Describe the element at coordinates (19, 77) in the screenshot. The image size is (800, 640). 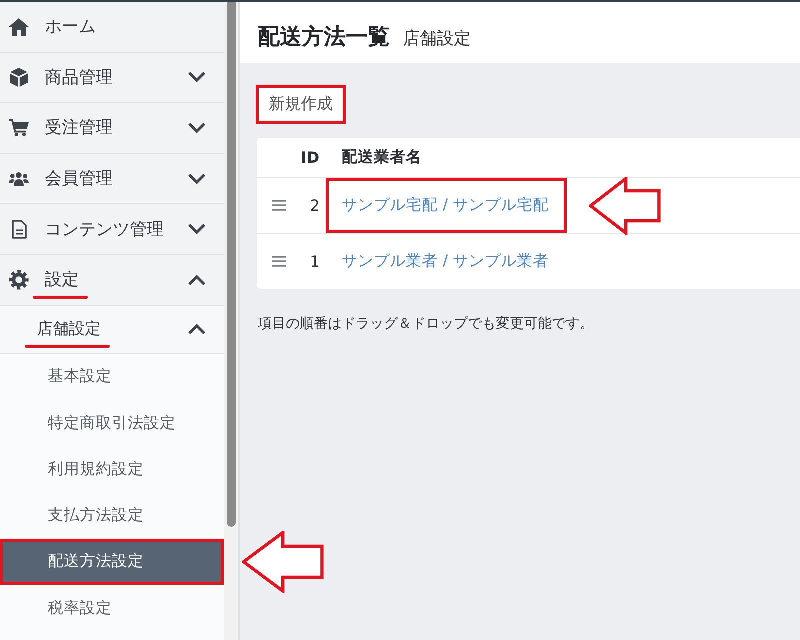
I see `cube-icon` at that location.